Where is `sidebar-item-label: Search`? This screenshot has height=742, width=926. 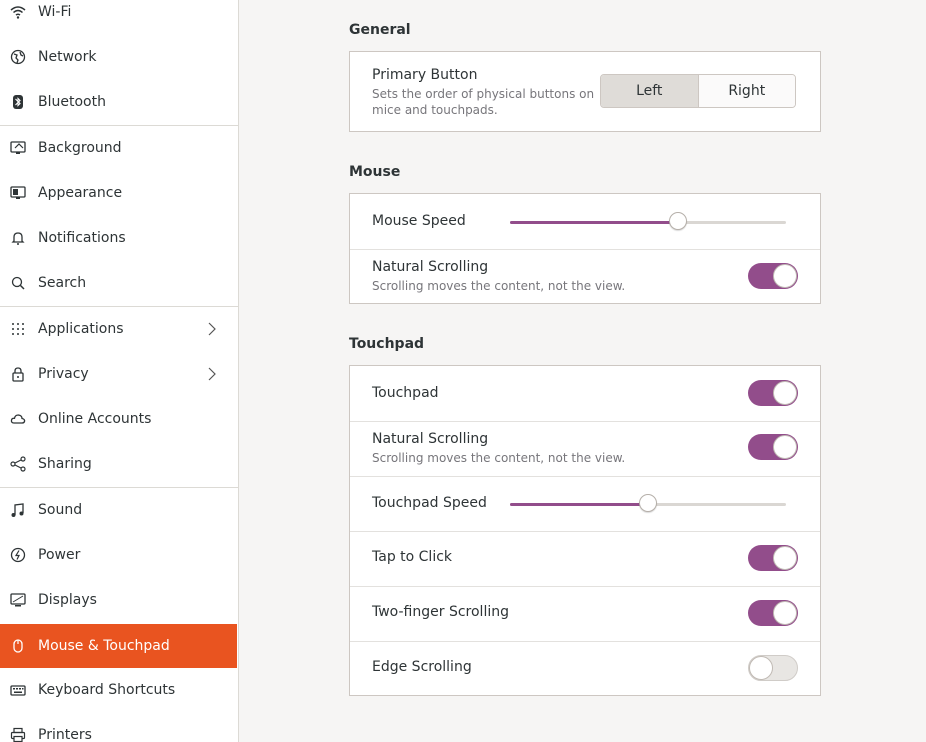
sidebar-item-label: Search is located at coordinates (62, 283).